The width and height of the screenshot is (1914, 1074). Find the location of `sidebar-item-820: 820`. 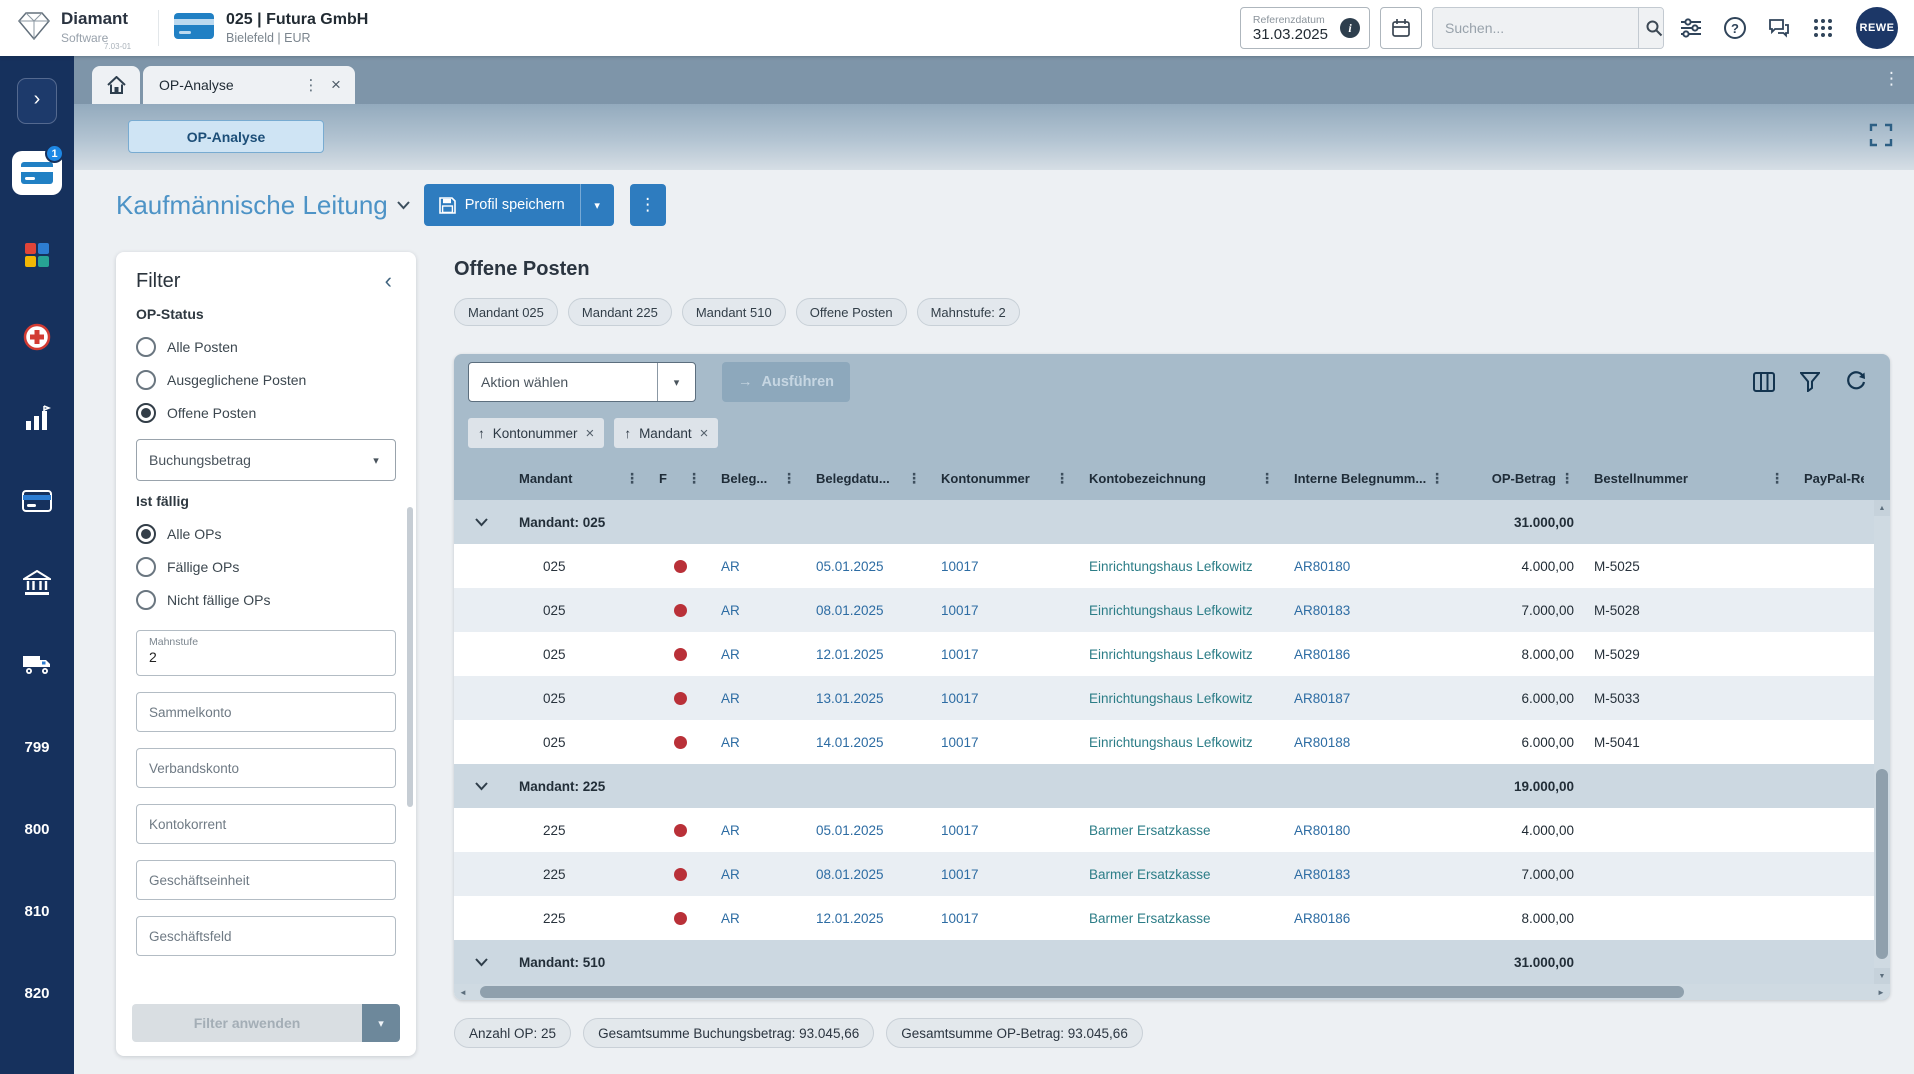

sidebar-item-820: 820 is located at coordinates (37, 993).